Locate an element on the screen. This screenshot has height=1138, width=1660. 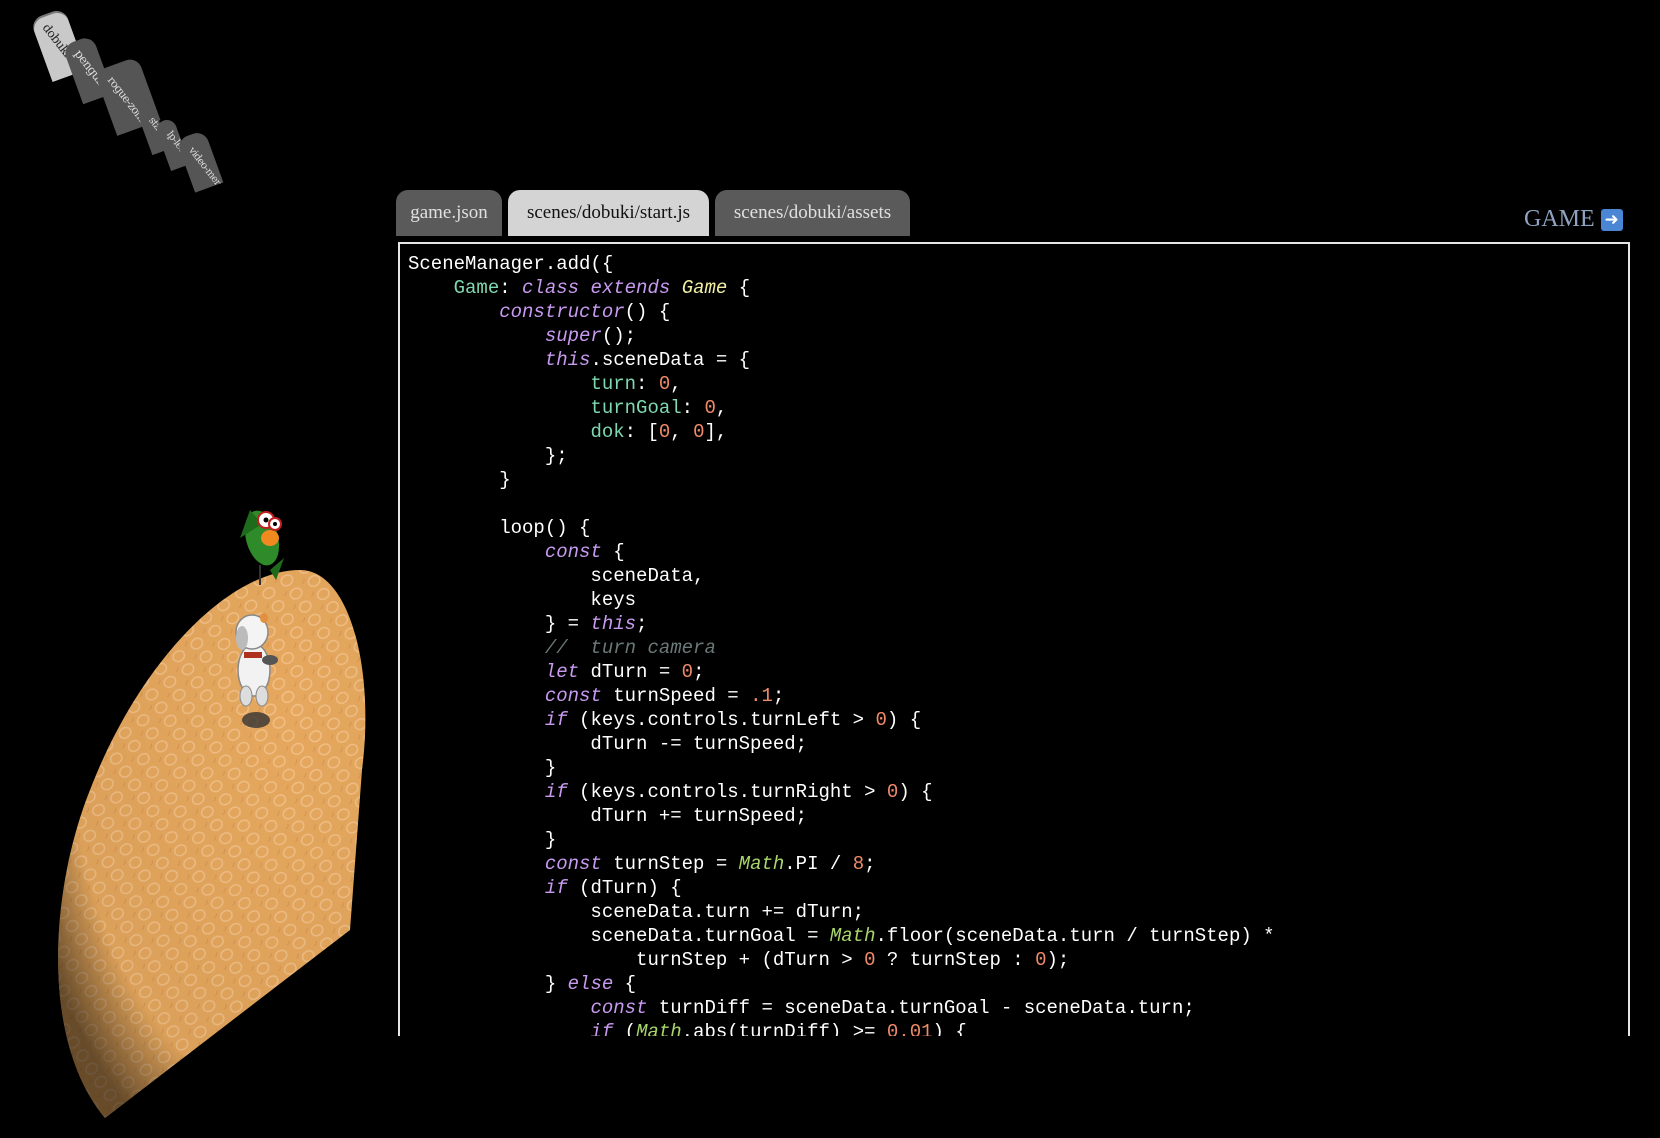
code-token: else is located at coordinates (590, 984).